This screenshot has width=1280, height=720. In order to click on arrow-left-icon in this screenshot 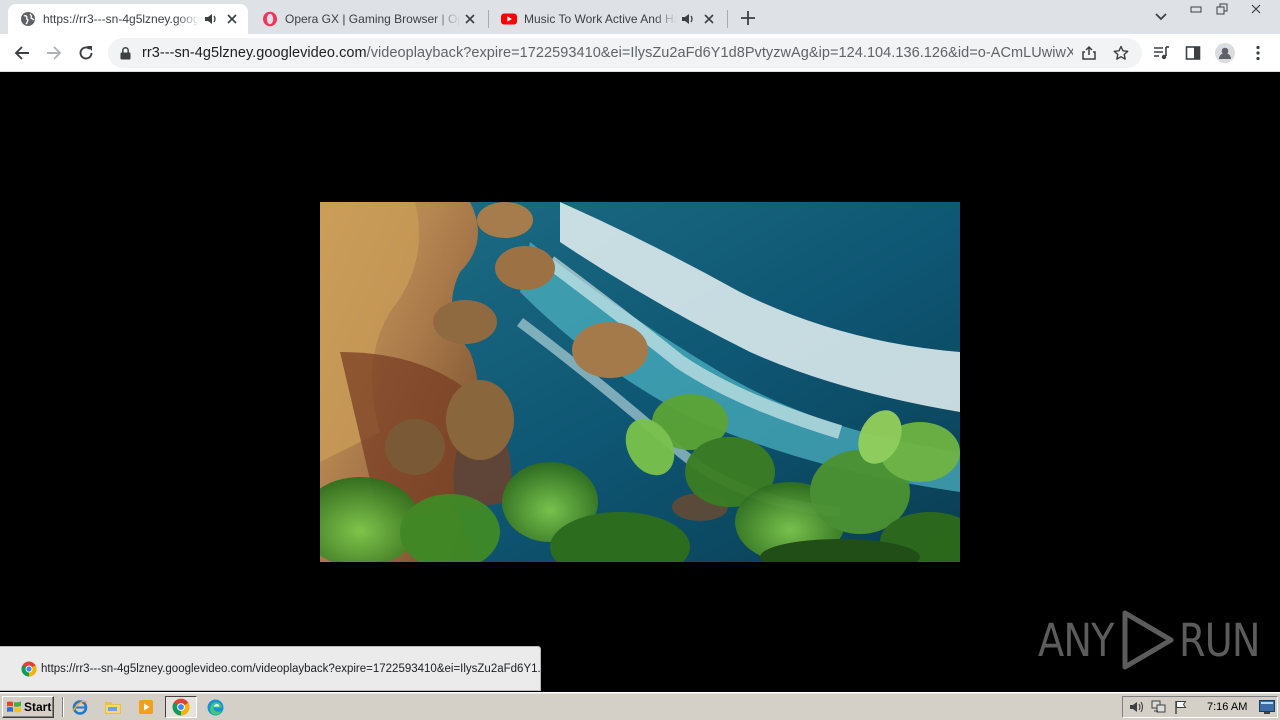, I will do `click(21, 53)`.